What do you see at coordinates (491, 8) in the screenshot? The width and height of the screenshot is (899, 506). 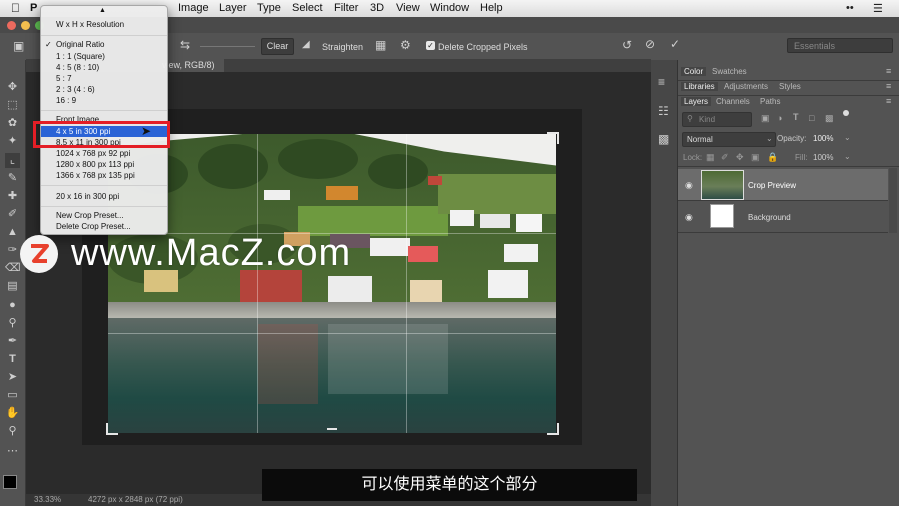 I see `menu-help: Help` at bounding box center [491, 8].